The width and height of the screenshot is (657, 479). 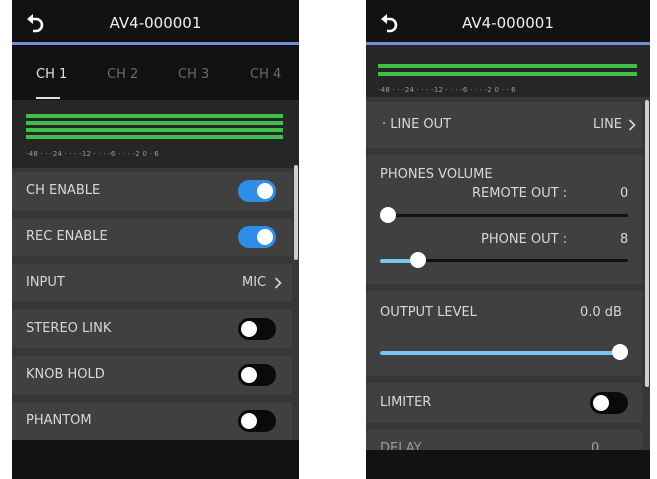 What do you see at coordinates (504, 440) in the screenshot?
I see `partial-row: DELAY 0` at bounding box center [504, 440].